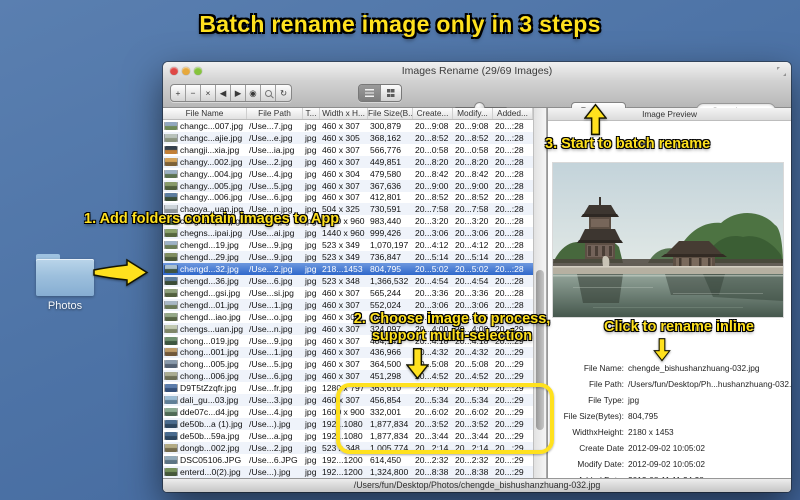  Describe the element at coordinates (472, 376) in the screenshot. I see `cell-modified: 20...4:52` at that location.